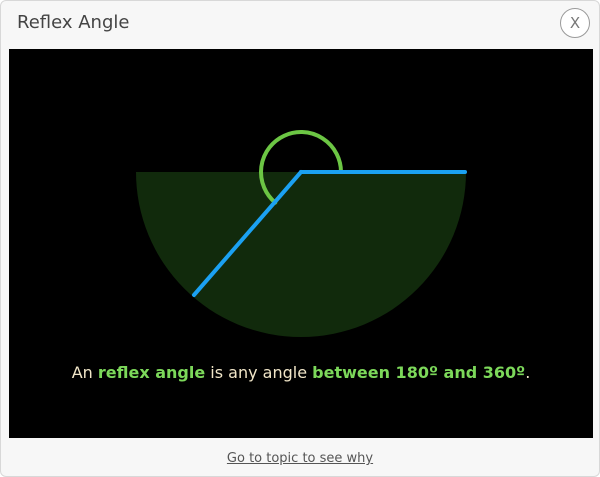  I want to click on close-button: X, so click(575, 23).